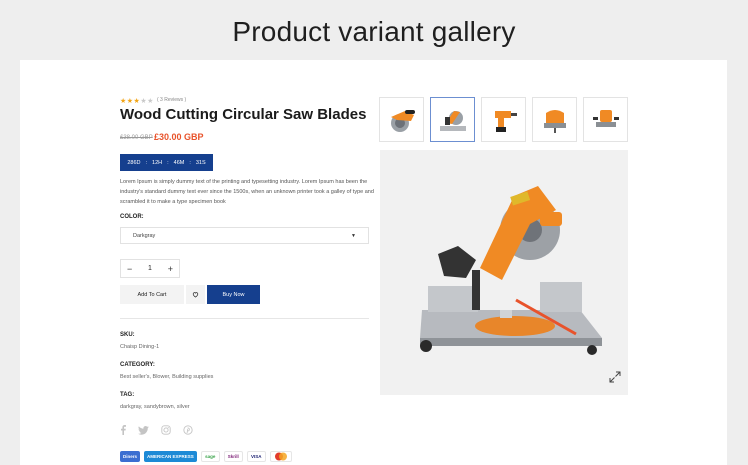 This screenshot has width=748, height=465. I want to click on wishlist-button, so click(195, 294).